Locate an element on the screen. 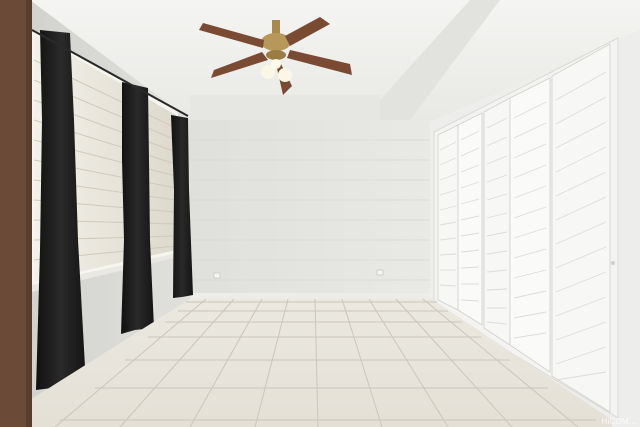  door-frame-edge is located at coordinates (29, 213).